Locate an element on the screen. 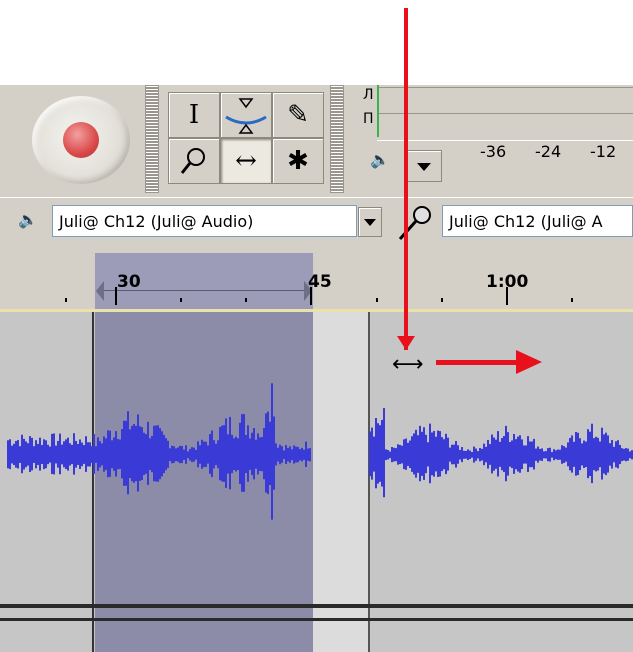 This screenshot has height=652, width=633. ruler-label: 30 is located at coordinates (129, 282).